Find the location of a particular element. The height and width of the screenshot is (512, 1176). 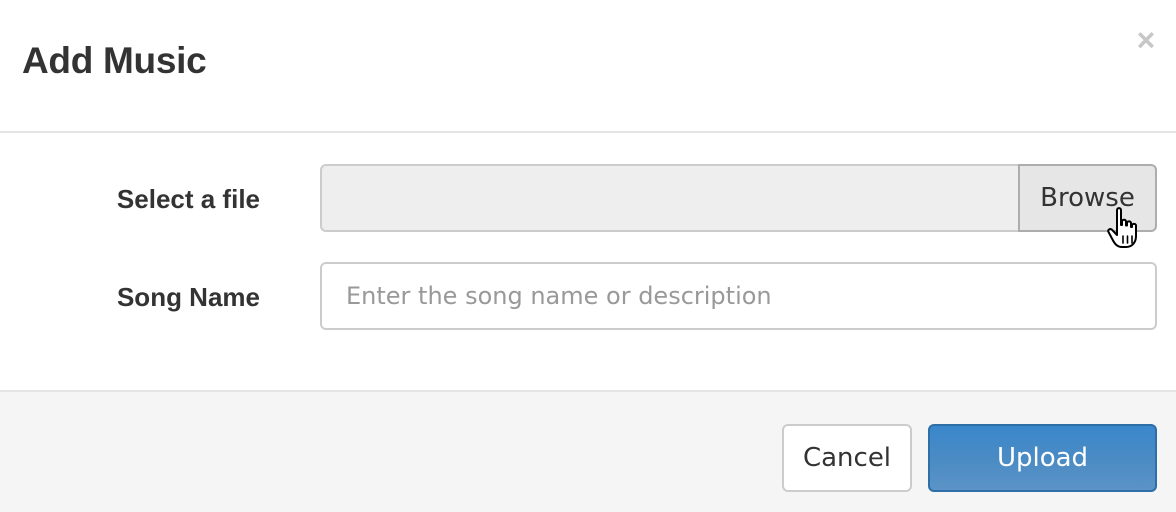

selected-file-field is located at coordinates (669, 198).